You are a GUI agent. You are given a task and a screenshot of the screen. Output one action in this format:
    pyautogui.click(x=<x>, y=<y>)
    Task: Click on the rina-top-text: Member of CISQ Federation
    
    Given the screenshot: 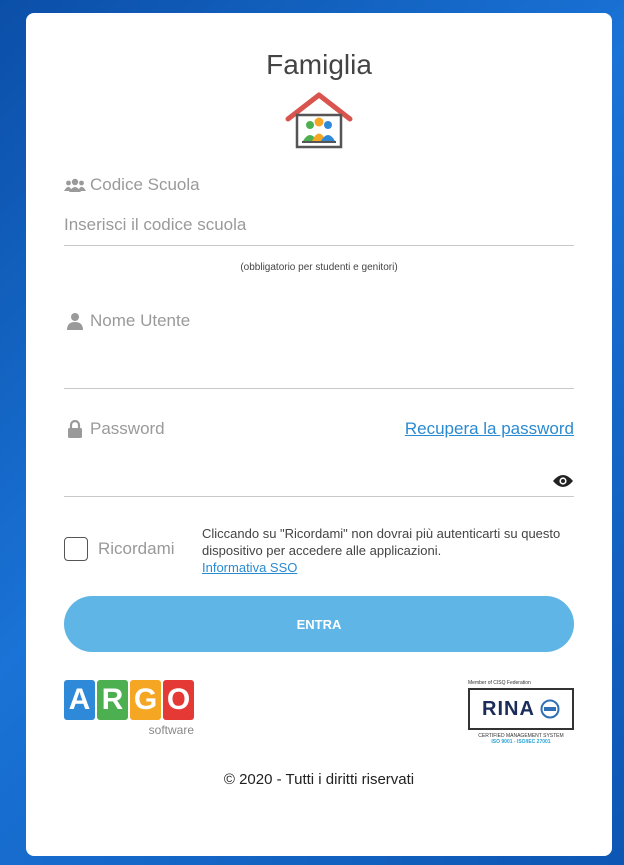 What is the action you would take?
    pyautogui.click(x=499, y=683)
    